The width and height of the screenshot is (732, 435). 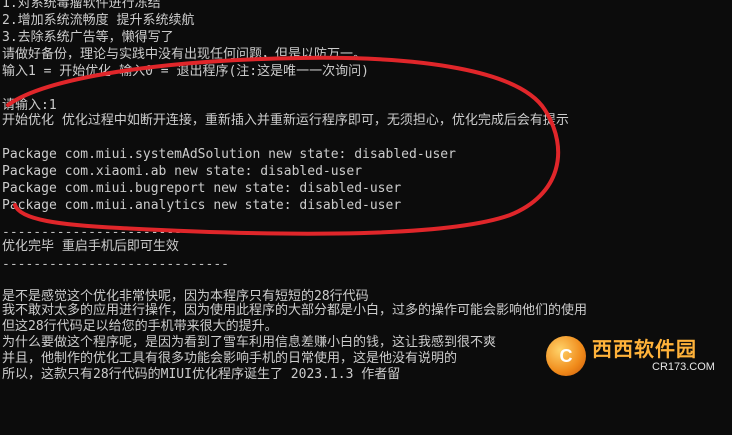 I want to click on watermark-c-icon: C, so click(x=566, y=356).